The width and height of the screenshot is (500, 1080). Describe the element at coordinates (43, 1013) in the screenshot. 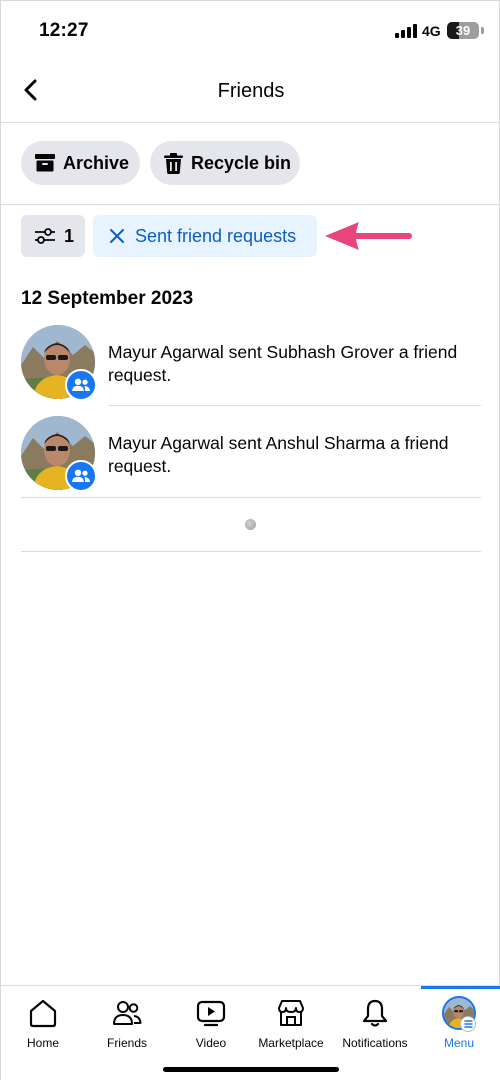

I see `home-icon` at that location.